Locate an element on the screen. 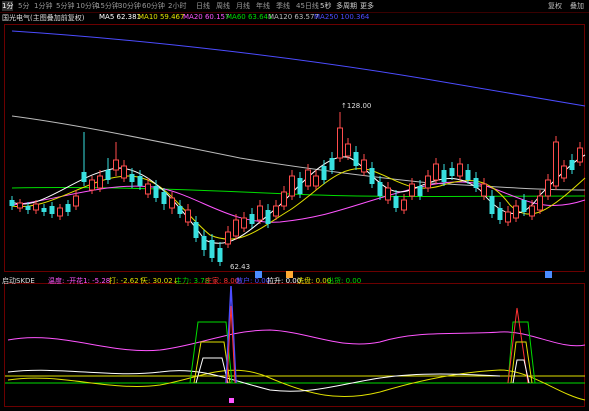  ind-marker-magenta is located at coordinates (231, 400).